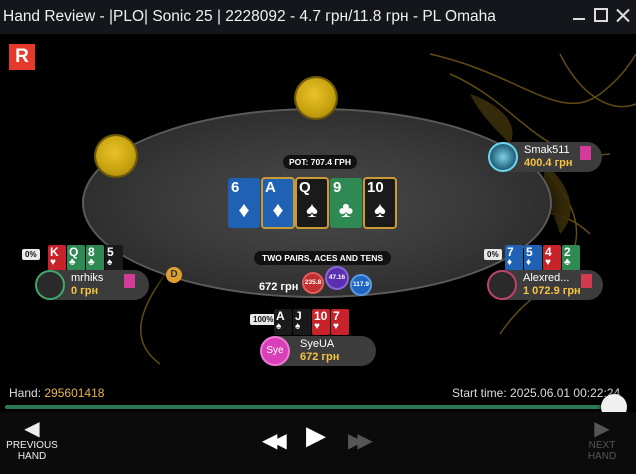 This screenshot has width=636, height=474. I want to click on avatar: Sye, so click(275, 351).